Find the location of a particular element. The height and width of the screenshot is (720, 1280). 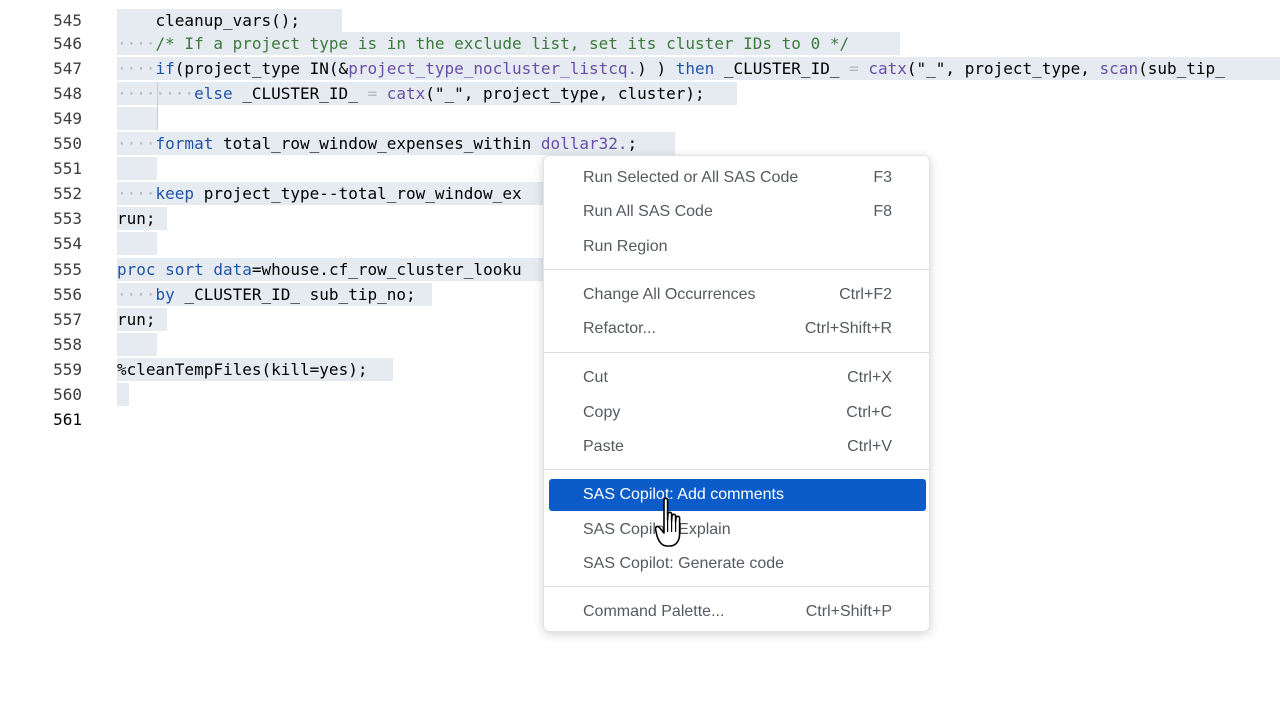

code-token: _CLUSTER_ID_ is located at coordinates (300, 93).